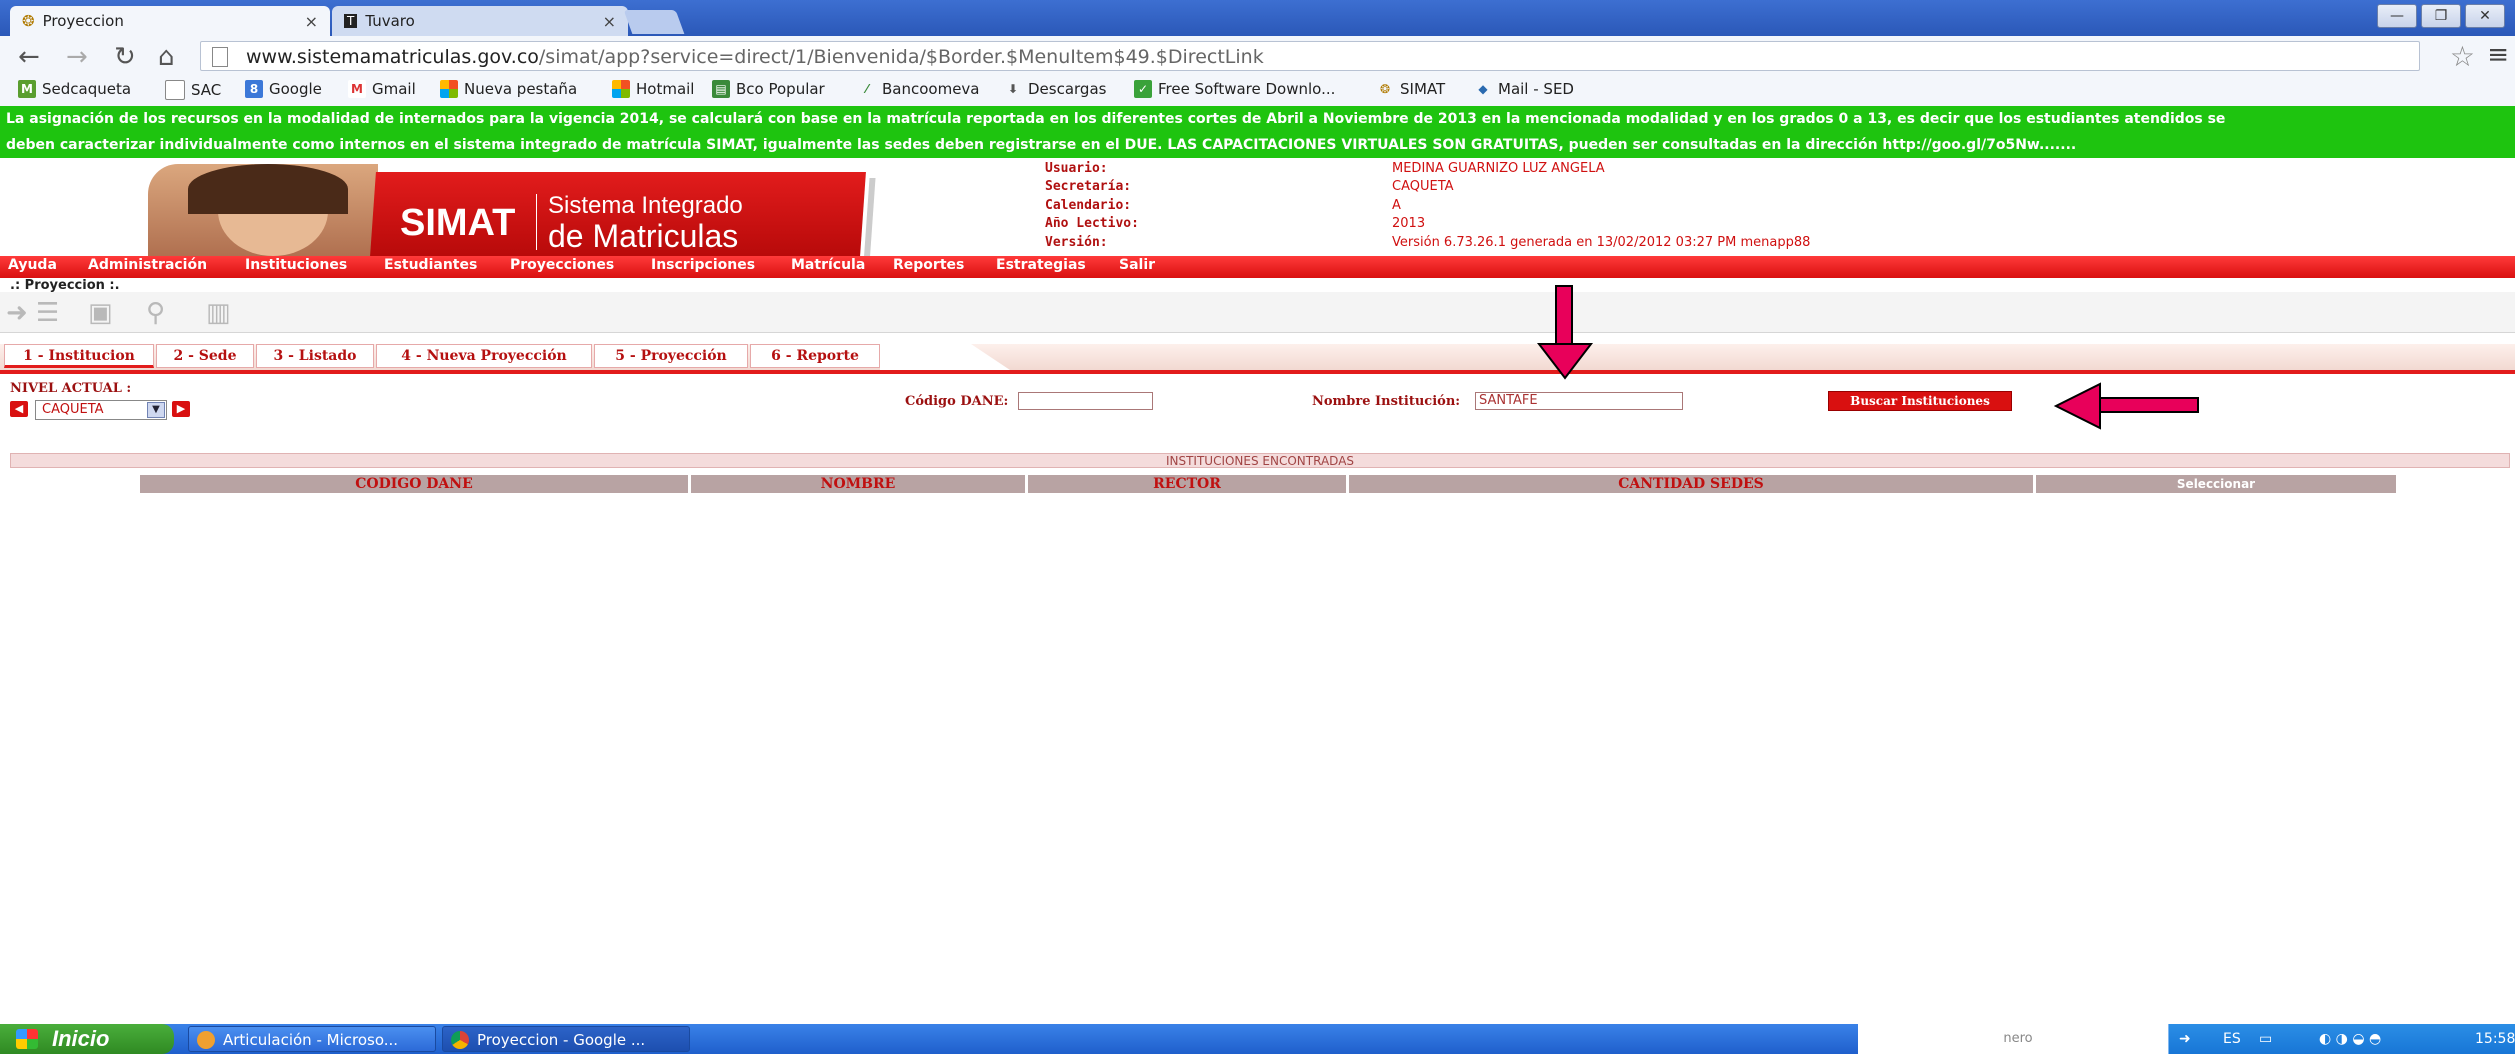 The image size is (2515, 1054). I want to click on menu-estudiantes: Estudiantes, so click(430, 265).